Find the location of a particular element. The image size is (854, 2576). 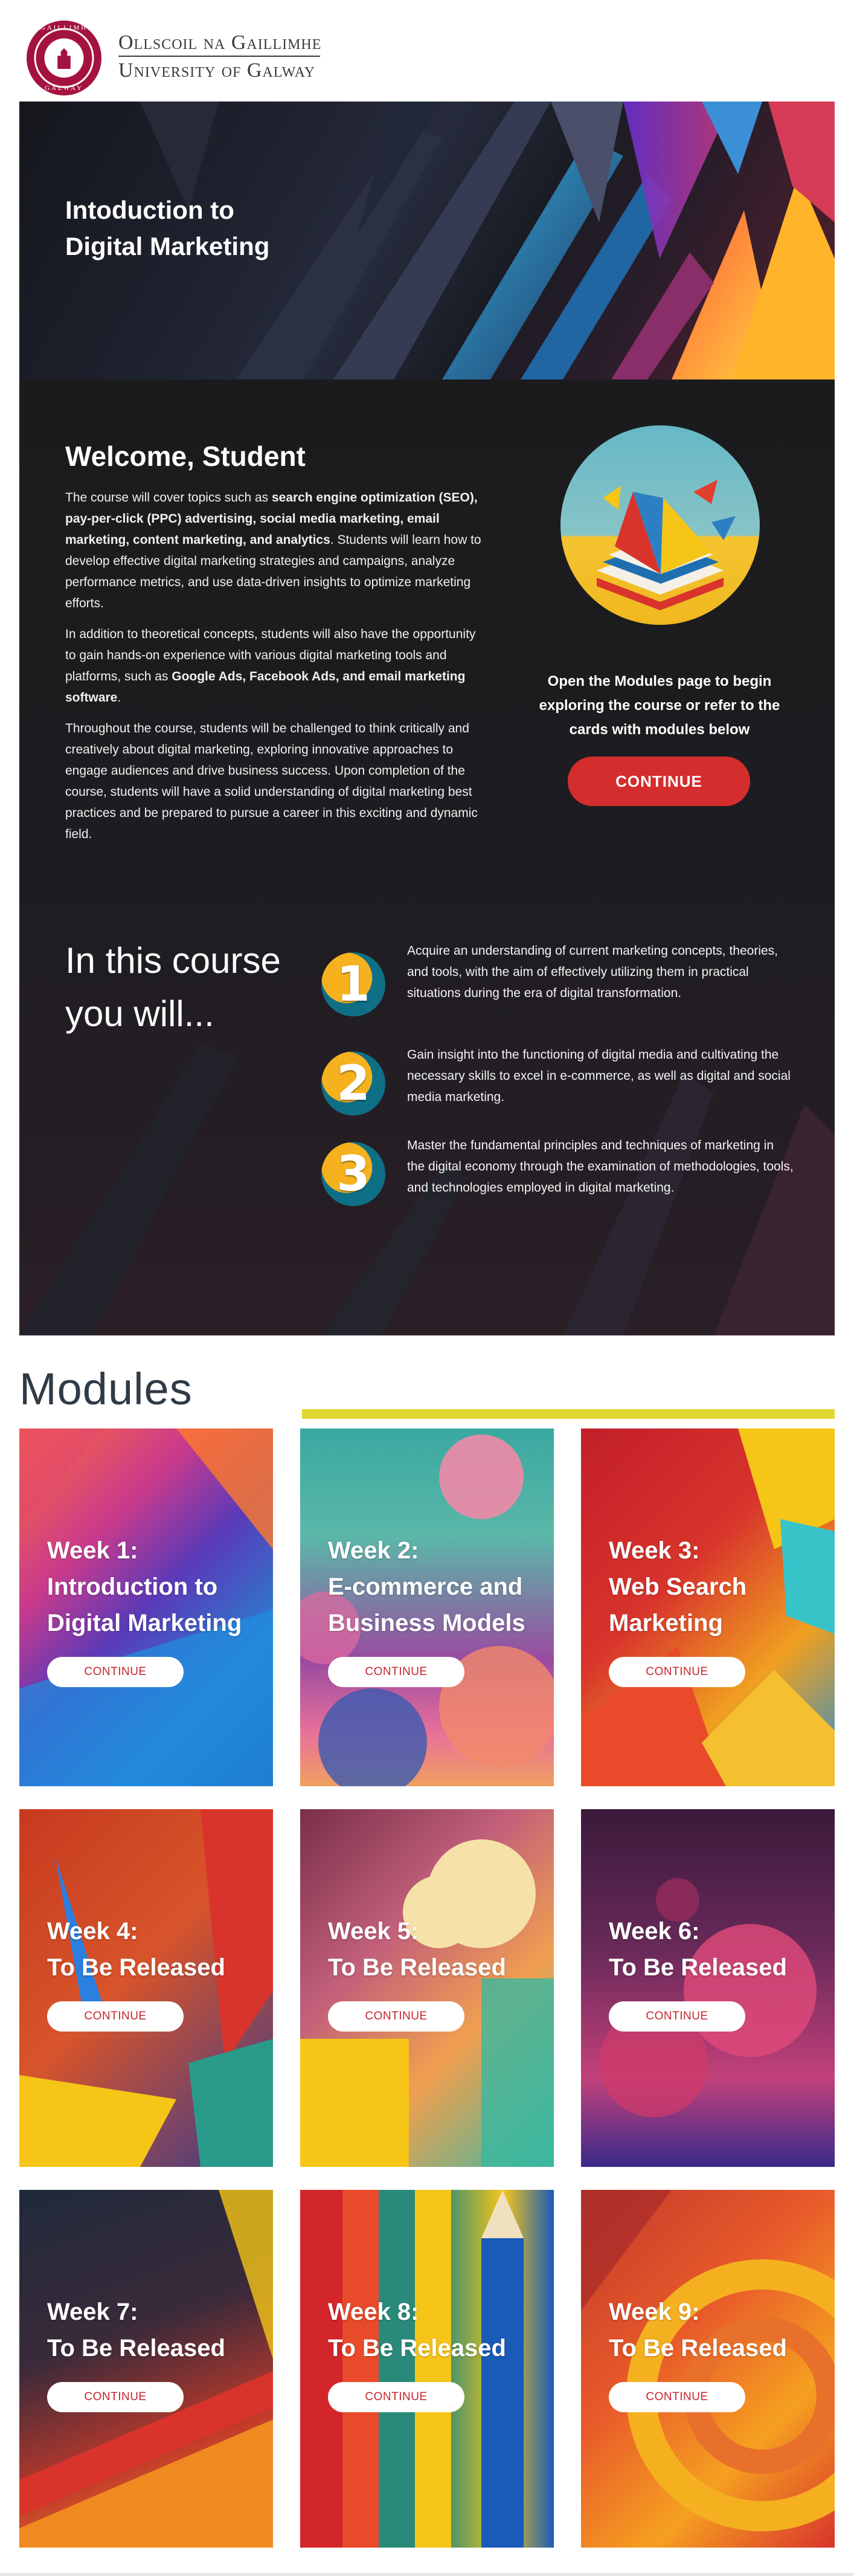

module-card-week-8: Week 8: To Be Released CONTINUE is located at coordinates (427, 2369).